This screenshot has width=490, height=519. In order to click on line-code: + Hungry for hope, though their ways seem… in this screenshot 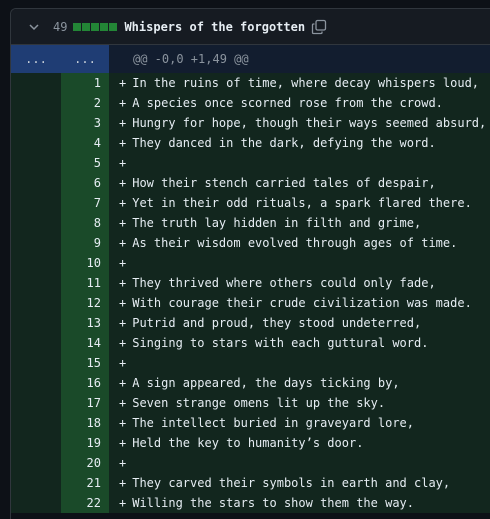, I will do `click(299, 123)`.